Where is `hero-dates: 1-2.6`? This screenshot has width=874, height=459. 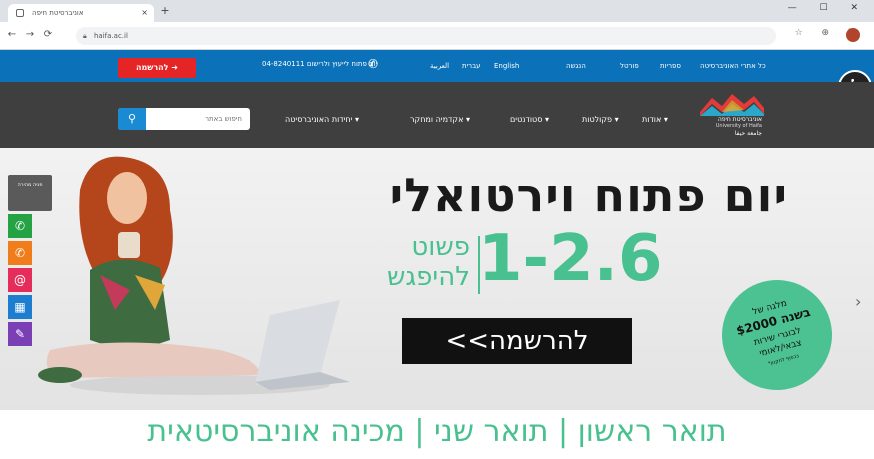 hero-dates: 1-2.6 is located at coordinates (570, 259).